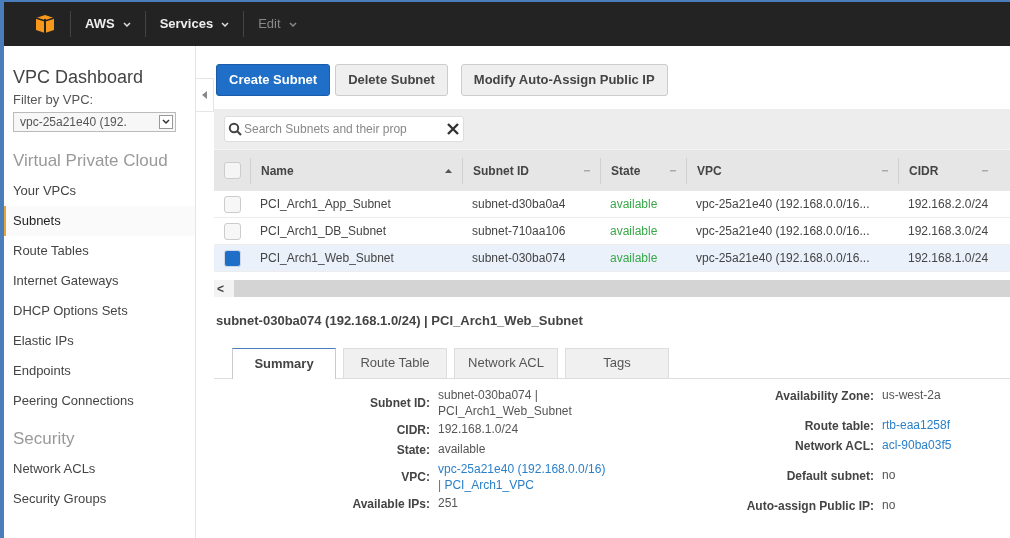 This screenshot has width=1010, height=538. What do you see at coordinates (522, 468) in the screenshot?
I see `field-link: vpc-25a21e40 (192.168.0.0/16)` at bounding box center [522, 468].